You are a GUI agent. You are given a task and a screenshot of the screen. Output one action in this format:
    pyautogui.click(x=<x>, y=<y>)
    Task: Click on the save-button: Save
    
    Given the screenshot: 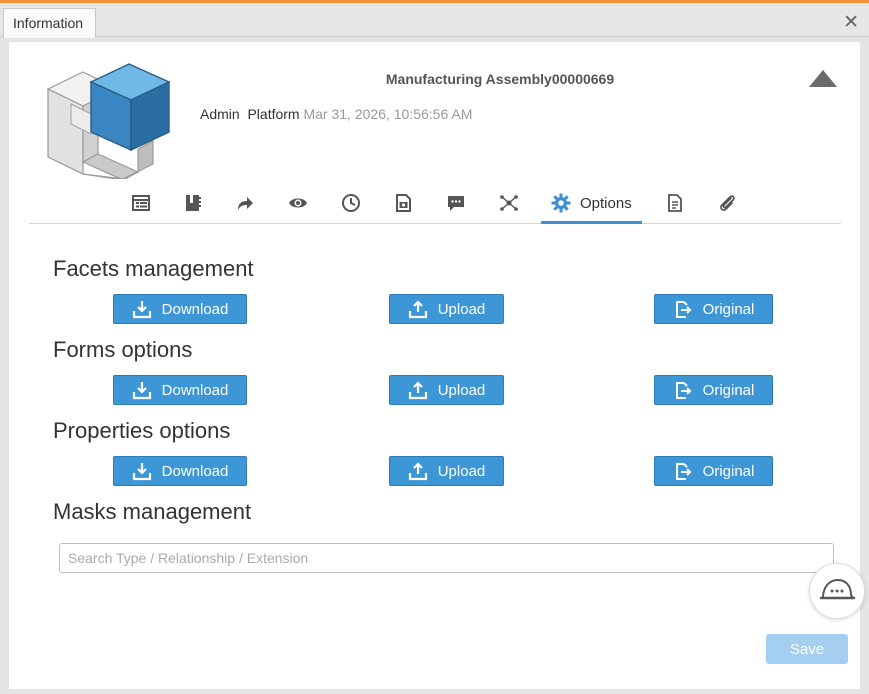 What is the action you would take?
    pyautogui.click(x=807, y=649)
    